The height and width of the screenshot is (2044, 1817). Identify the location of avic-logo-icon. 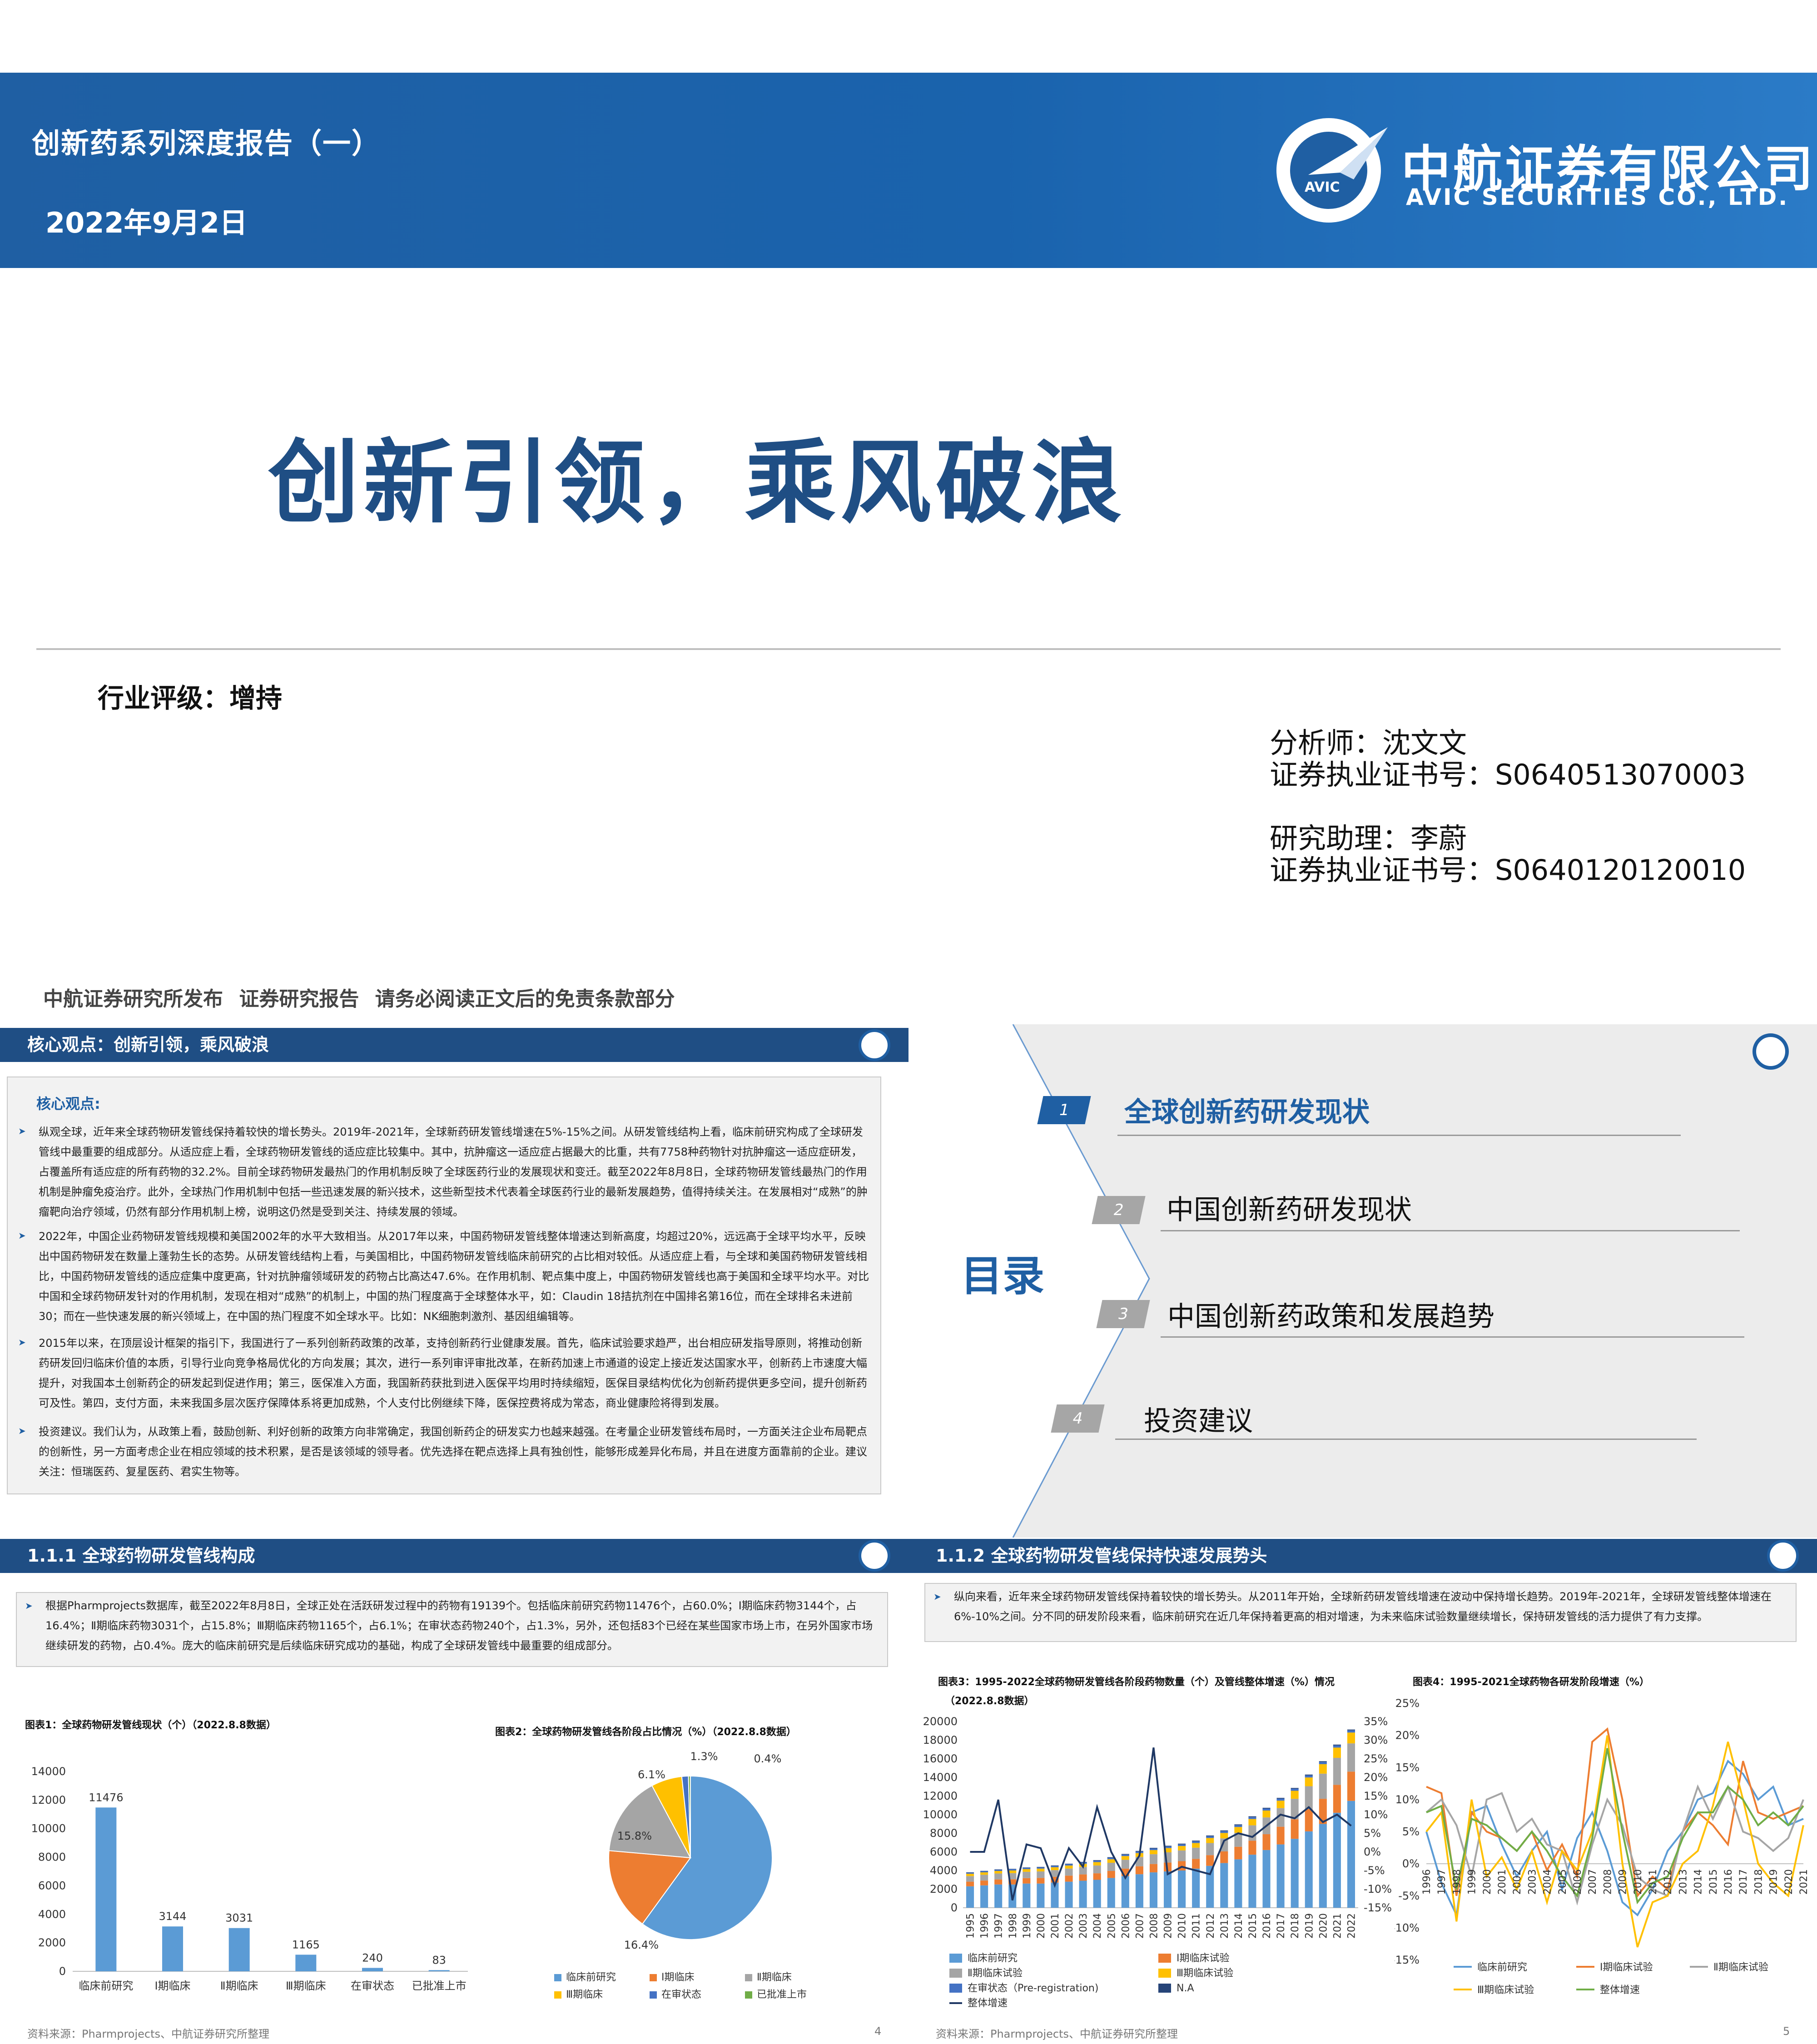
(1770, 1051).